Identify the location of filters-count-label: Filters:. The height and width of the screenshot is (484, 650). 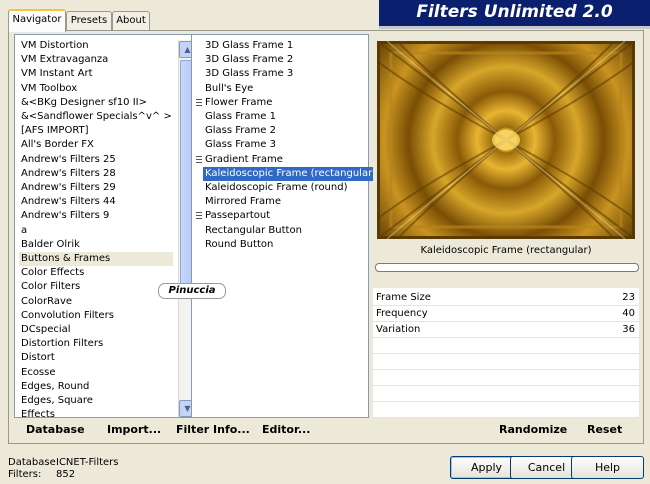
(25, 474).